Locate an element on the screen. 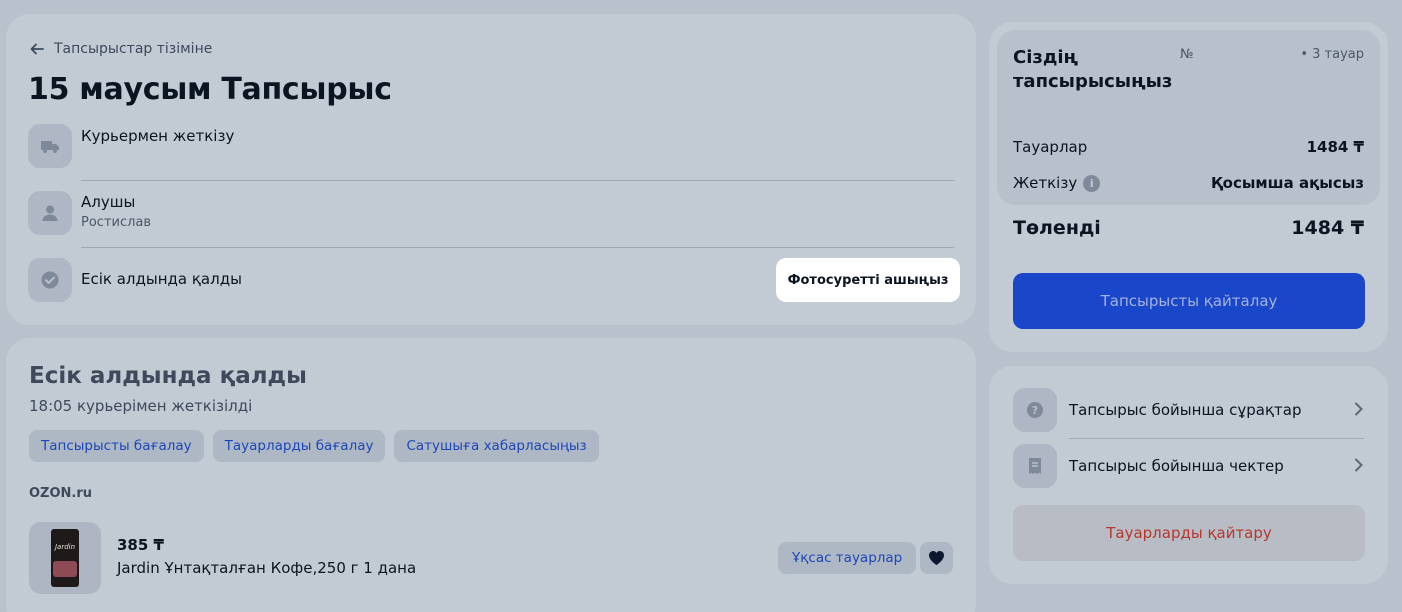 The width and height of the screenshot is (1402, 612). truck-icon is located at coordinates (50, 146).